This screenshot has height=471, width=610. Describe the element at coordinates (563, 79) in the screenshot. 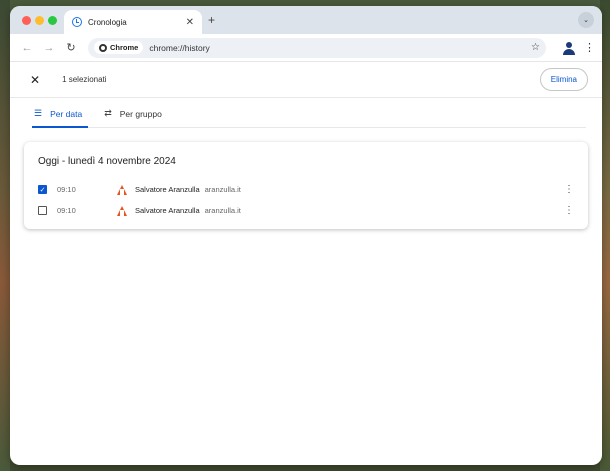

I see `delete-button: Elimina` at that location.